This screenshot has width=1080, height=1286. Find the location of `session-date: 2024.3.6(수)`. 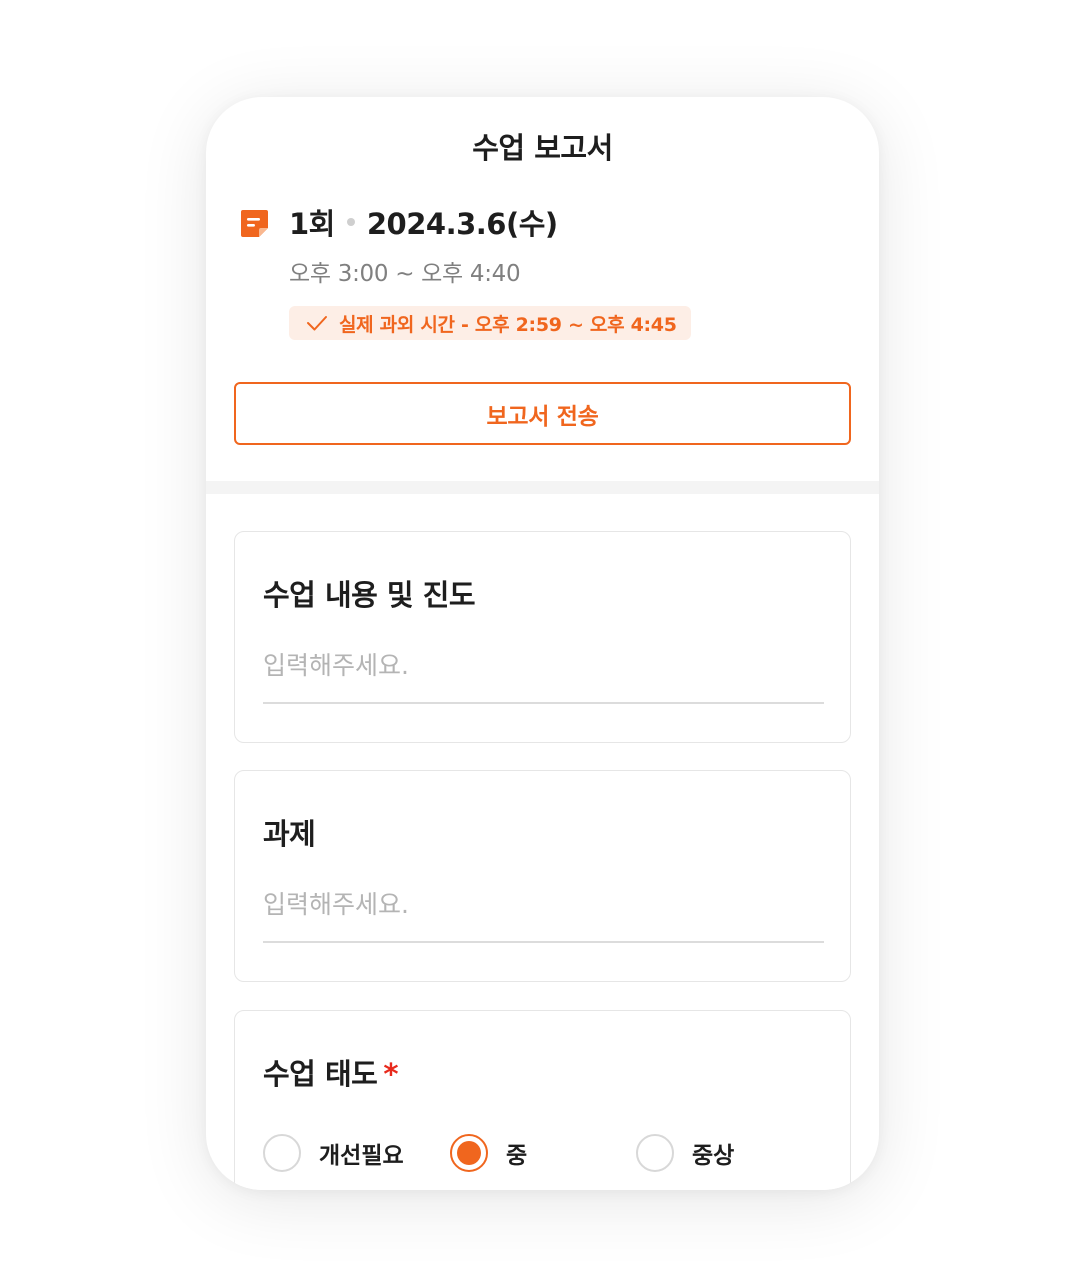

session-date: 2024.3.6(수) is located at coordinates (462, 224).